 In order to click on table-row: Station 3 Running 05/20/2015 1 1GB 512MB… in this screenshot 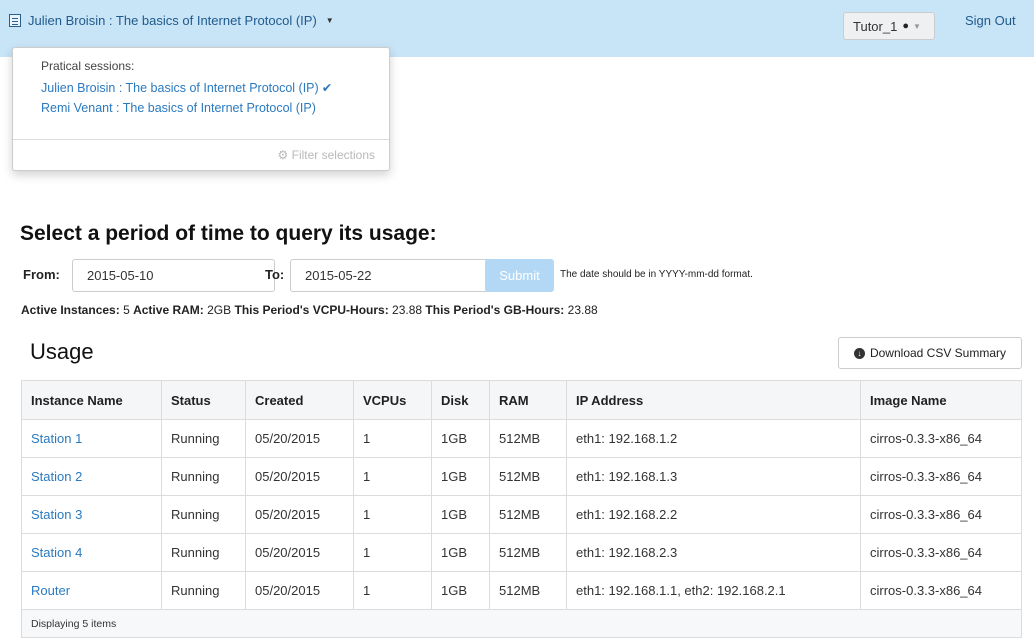, I will do `click(521, 514)`.